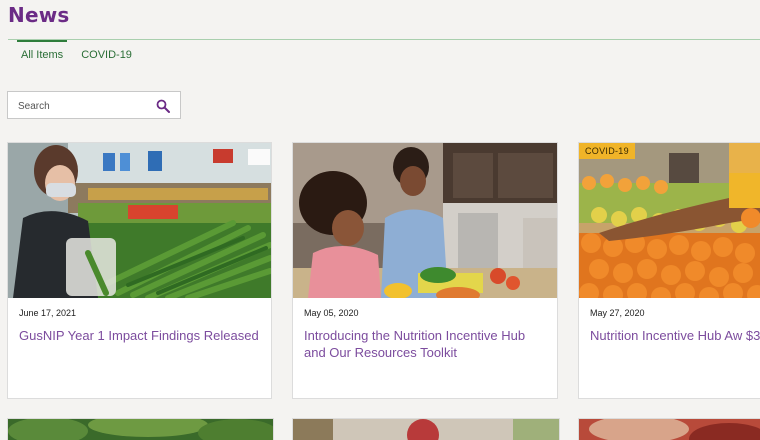 The height and width of the screenshot is (440, 760). What do you see at coordinates (163, 106) in the screenshot?
I see `search-icon` at bounding box center [163, 106].